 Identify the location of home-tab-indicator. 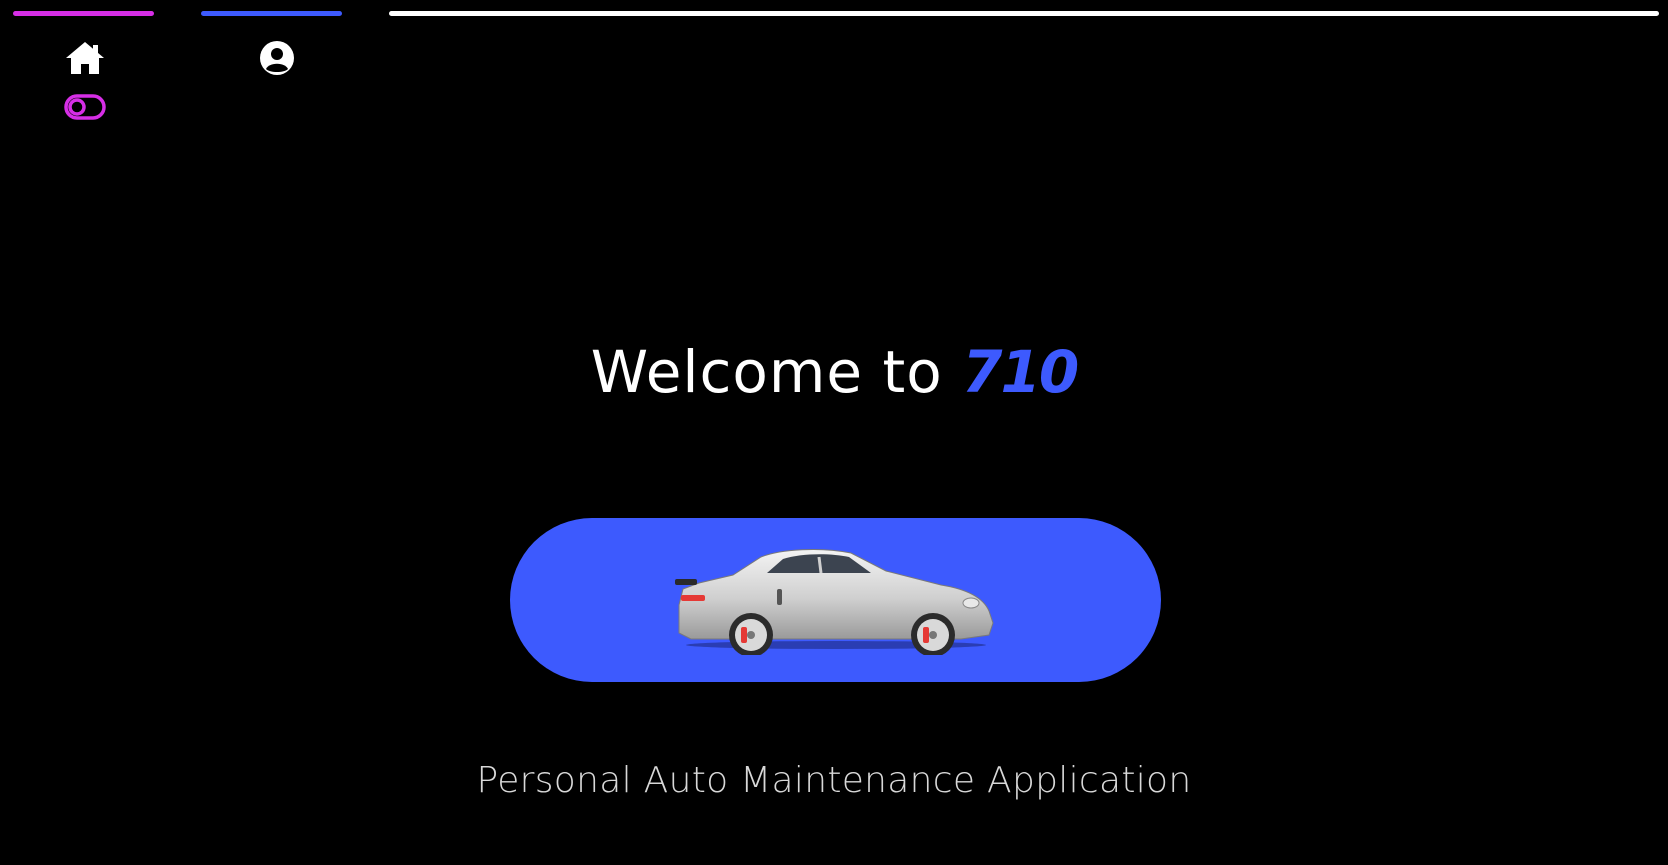
(83, 13).